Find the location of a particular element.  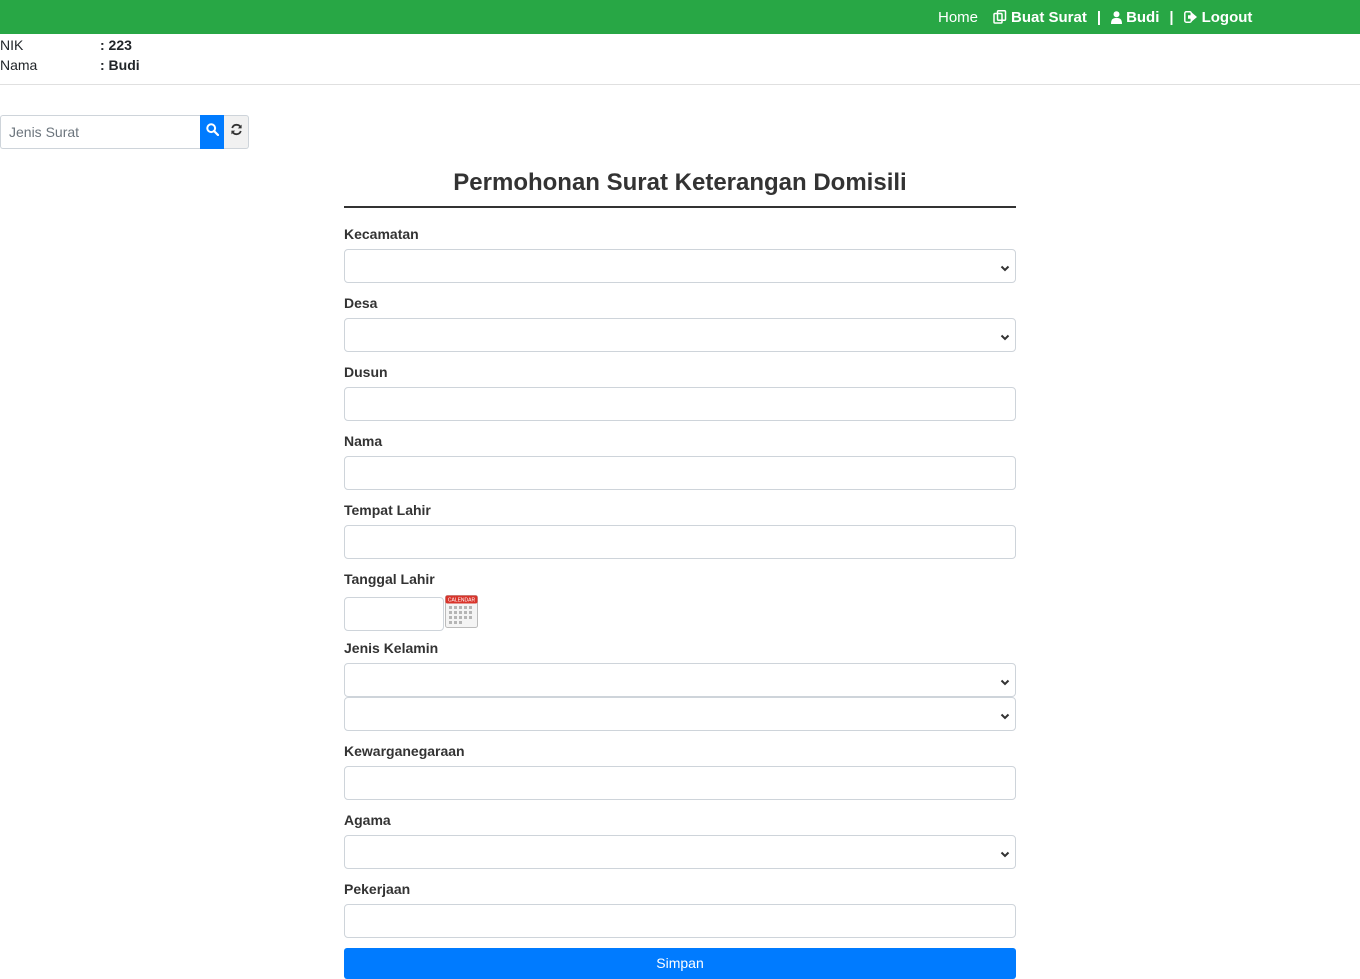

kecamatan-group: Kecamatan is located at coordinates (680, 254).